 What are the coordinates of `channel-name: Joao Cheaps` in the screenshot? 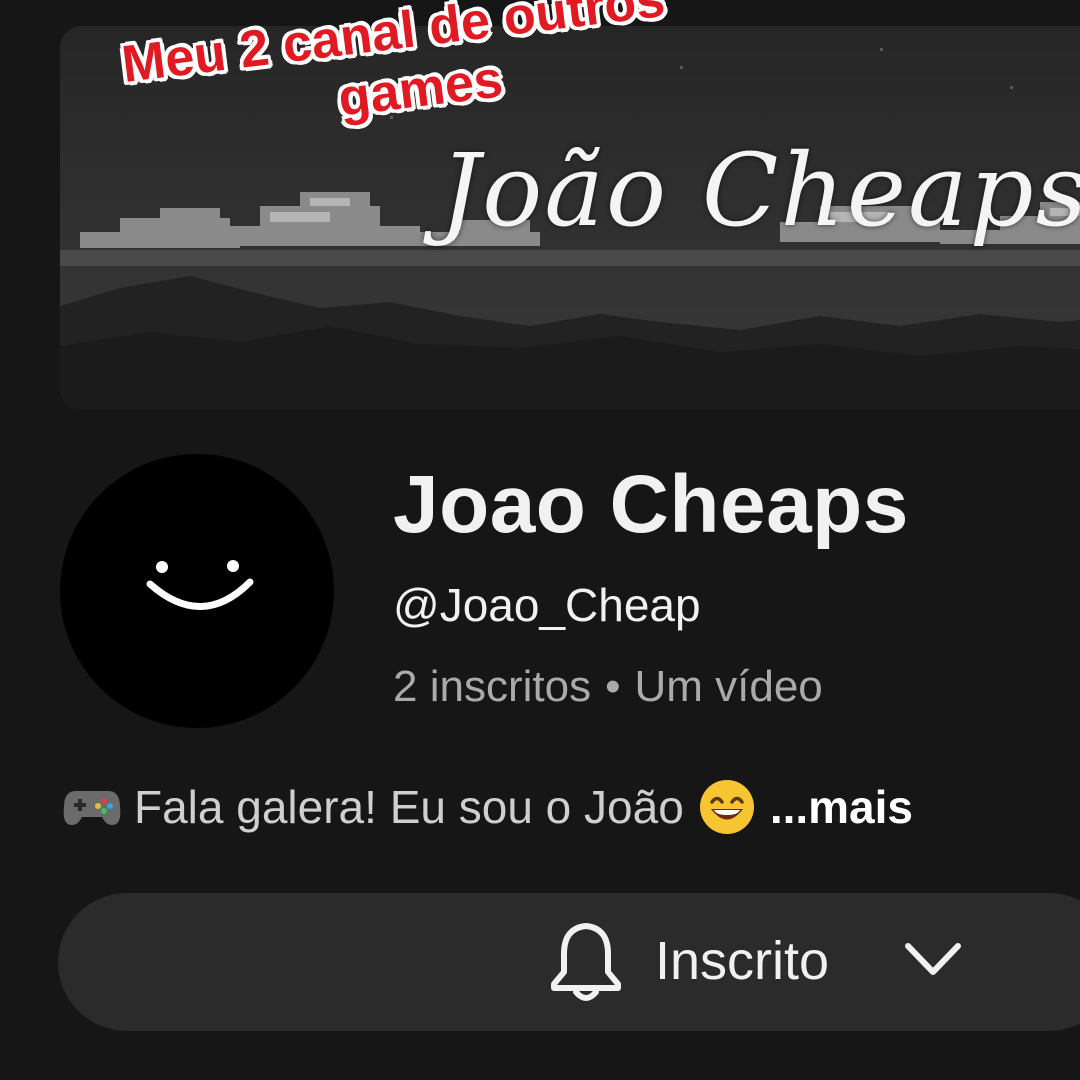 It's located at (651, 504).